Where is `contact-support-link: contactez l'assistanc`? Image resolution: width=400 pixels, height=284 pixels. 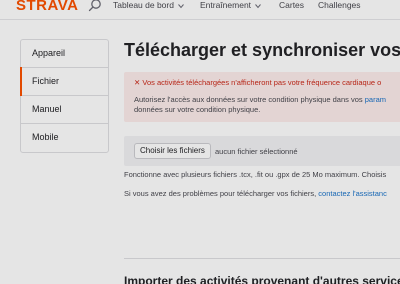
contact-support-link: contactez l'assistanc is located at coordinates (352, 193).